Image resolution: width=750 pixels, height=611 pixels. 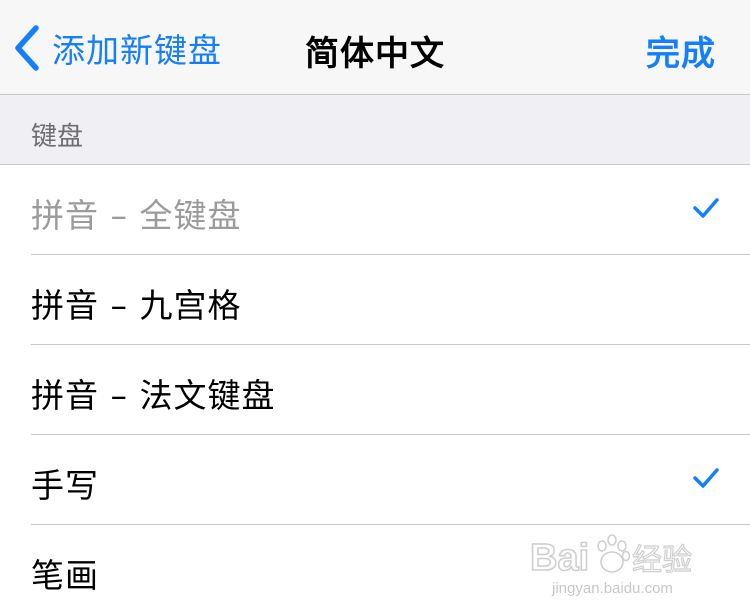 What do you see at coordinates (153, 395) in the screenshot?
I see `list-item-label: 拼音 – 法文键盘` at bounding box center [153, 395].